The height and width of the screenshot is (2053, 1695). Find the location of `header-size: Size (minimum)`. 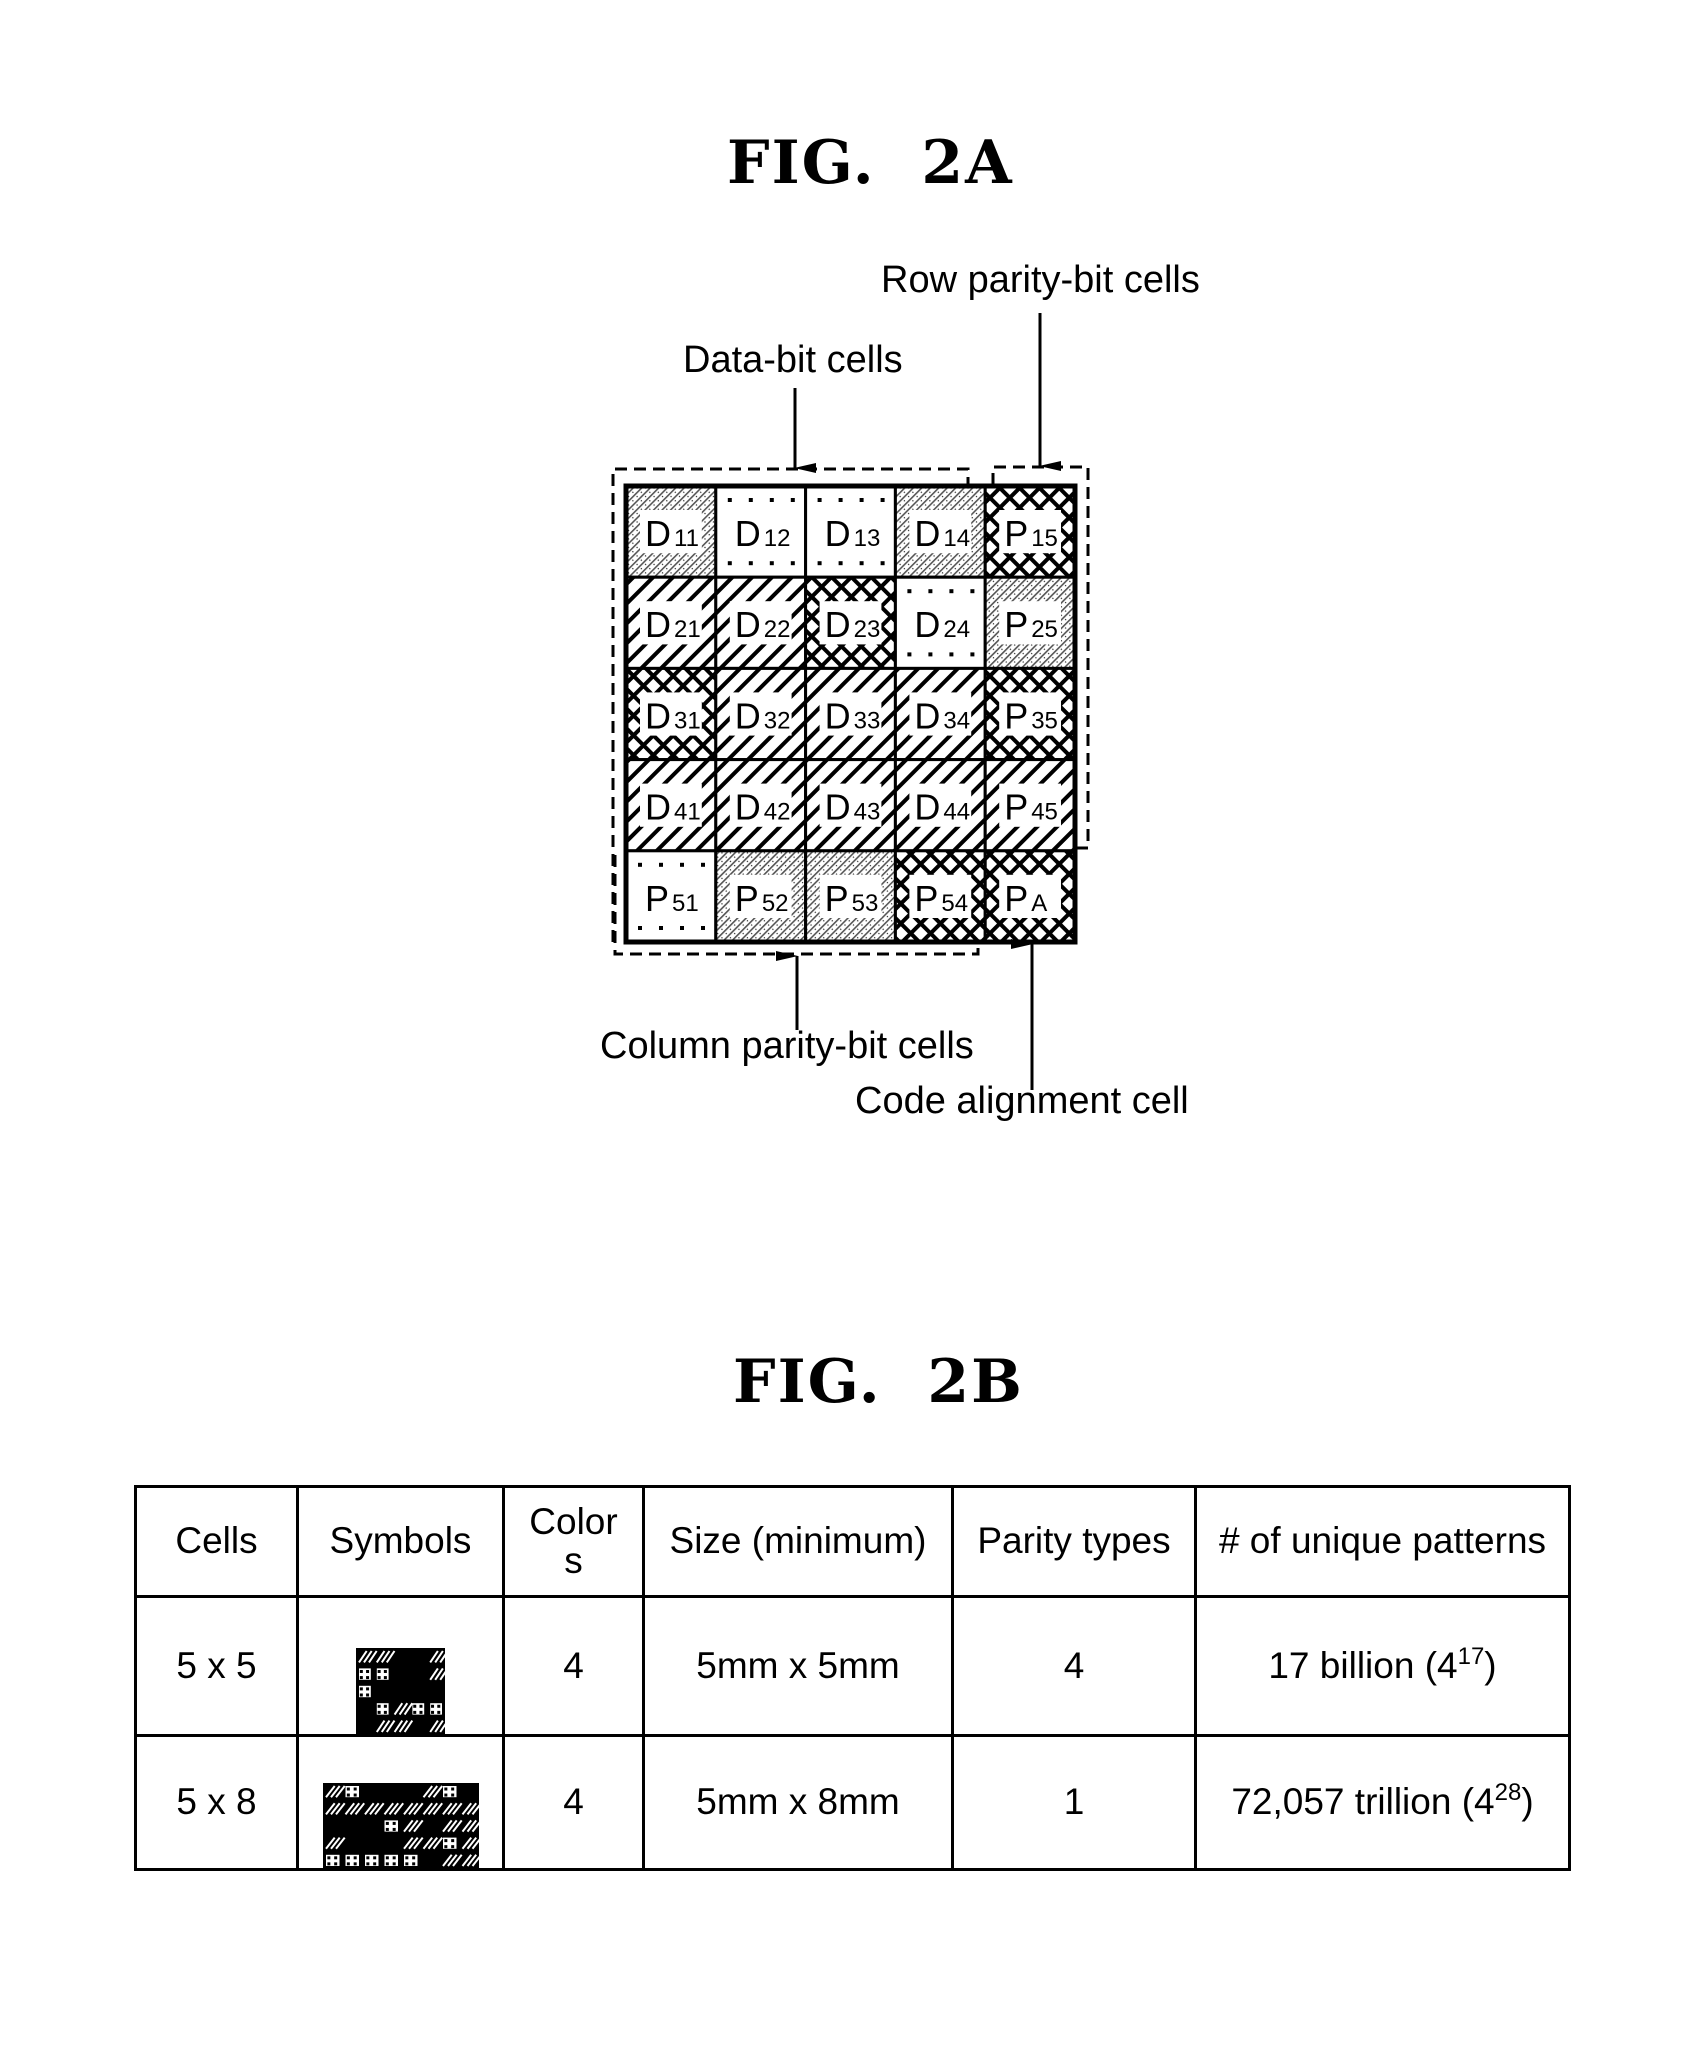

header-size: Size (minimum) is located at coordinates (798, 1541).